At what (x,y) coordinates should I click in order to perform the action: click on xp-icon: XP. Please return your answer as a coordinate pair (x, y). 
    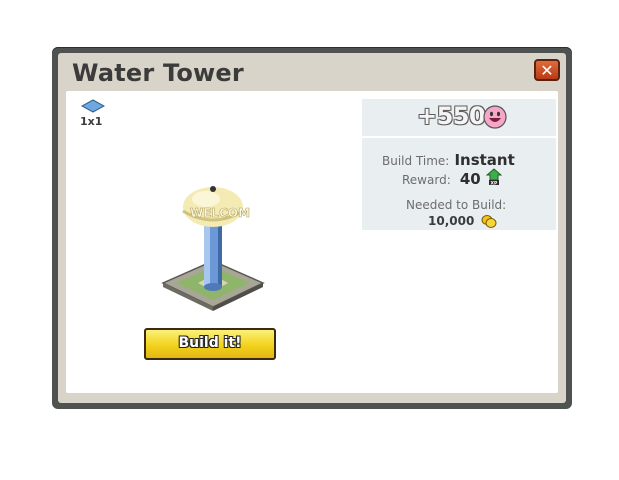
    Looking at the image, I should click on (494, 177).